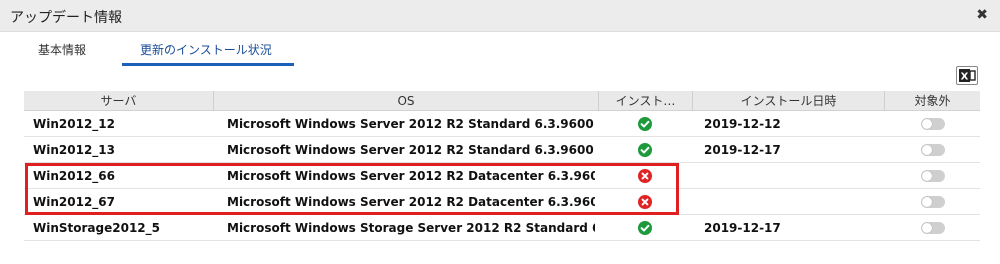 The image size is (1000, 264). I want to click on column-header-install-date: インストール日時, so click(788, 101).